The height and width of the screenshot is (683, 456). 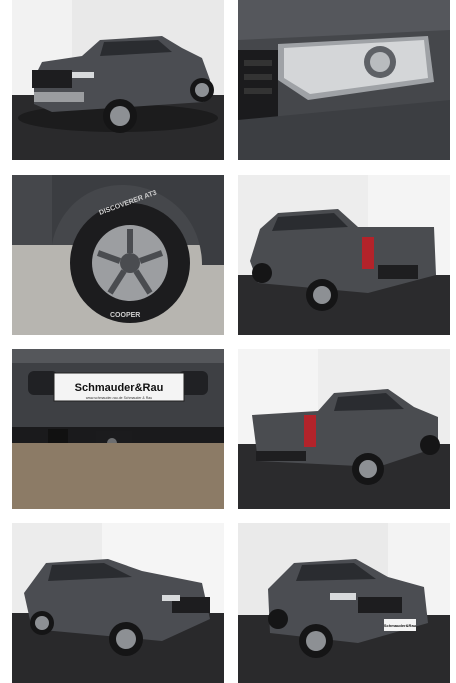 I want to click on truck-front-left-image, so click(x=118, y=603).